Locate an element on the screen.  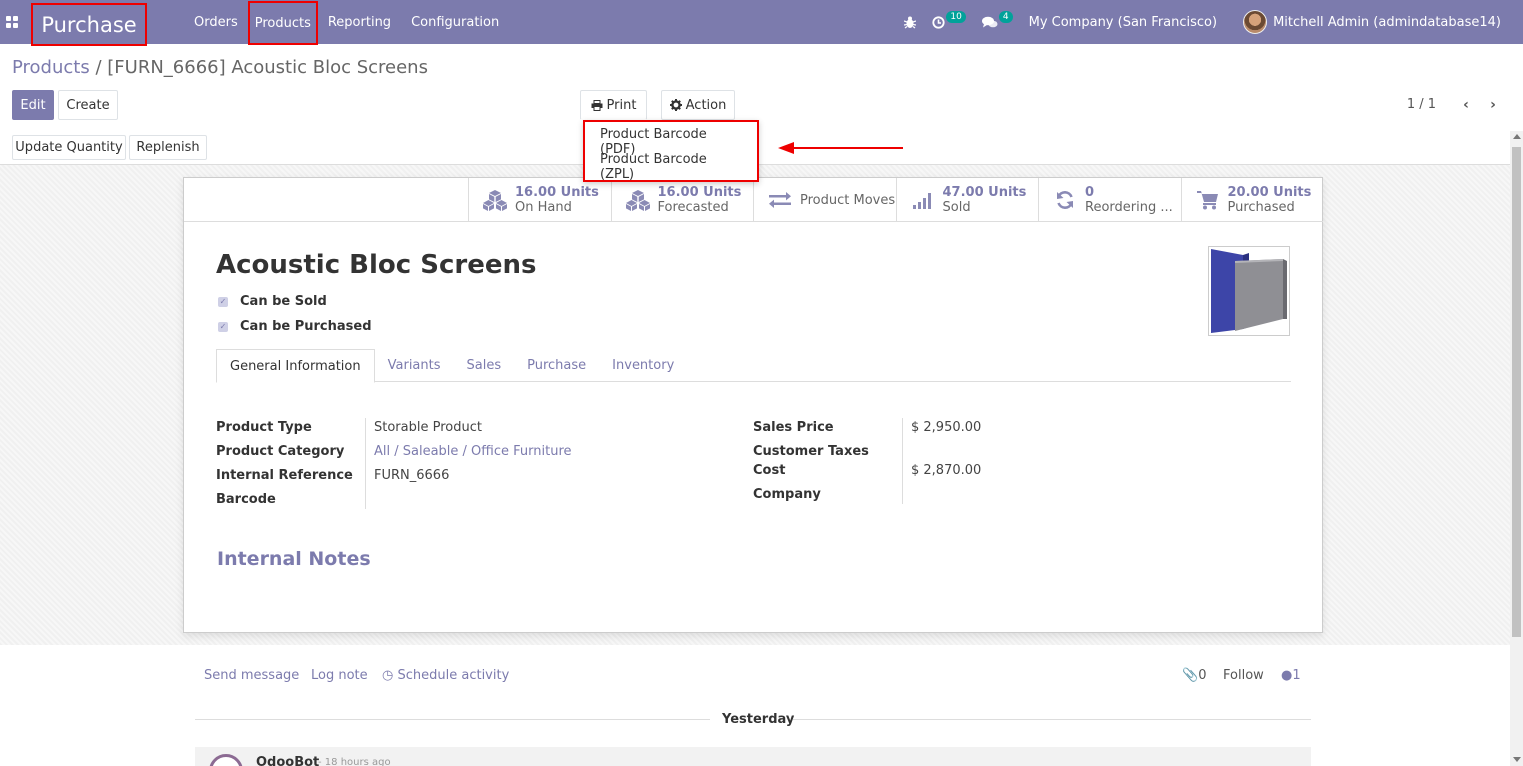
menu-configuration: Configuration is located at coordinates (455, 22).